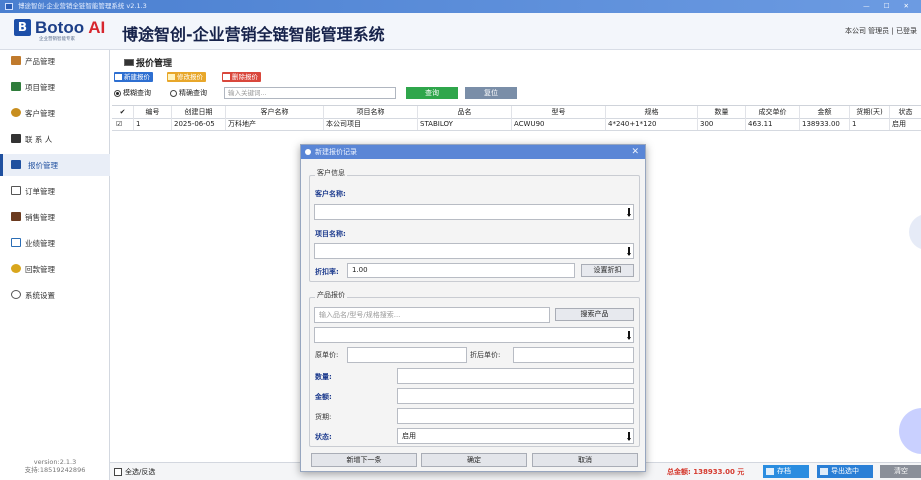 The height and width of the screenshot is (480, 921). Describe the element at coordinates (364, 460) in the screenshot. I see `add-next-button: 新增下一条` at that location.